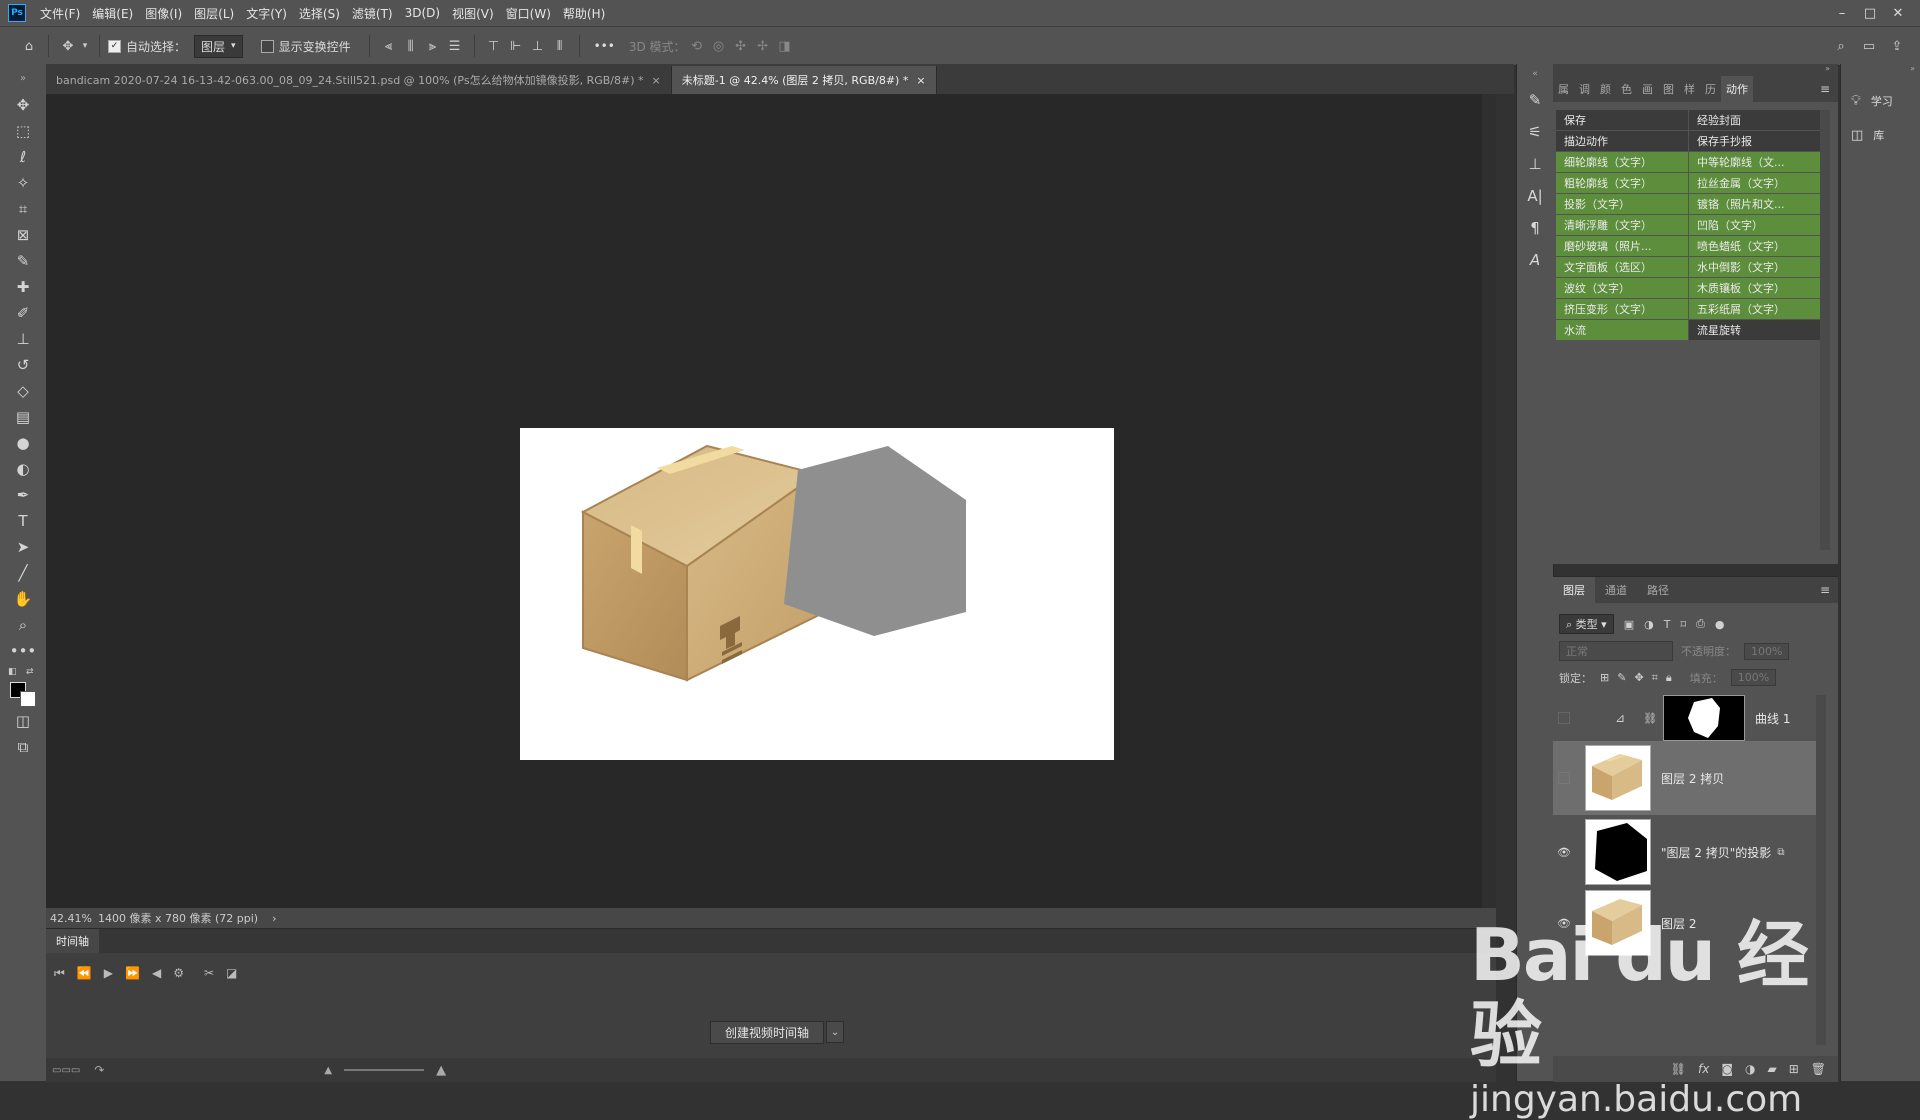 The height and width of the screenshot is (1120, 1920). Describe the element at coordinates (1755, 288) in the screenshot. I see `action-button: 木质镶板（文字）` at that location.